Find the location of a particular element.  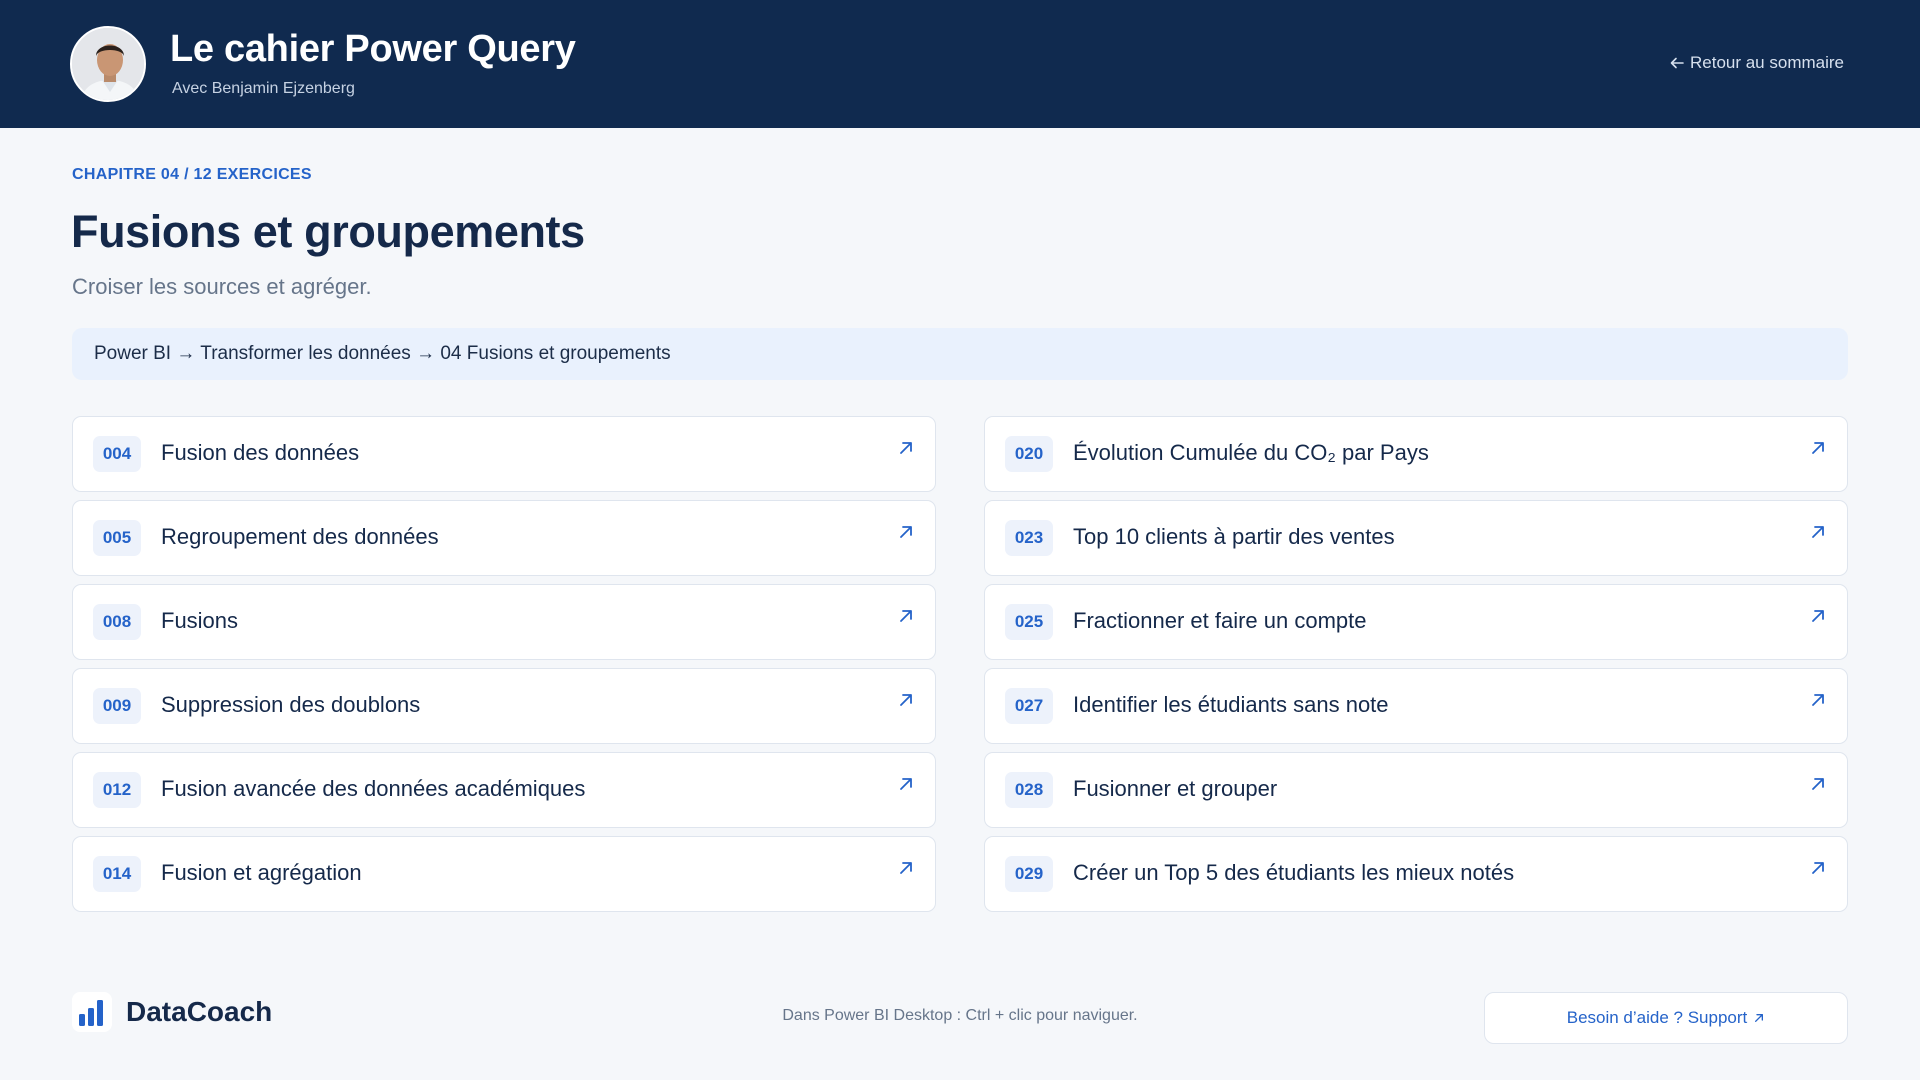

exercise-title: Fusion des données is located at coordinates (260, 452).